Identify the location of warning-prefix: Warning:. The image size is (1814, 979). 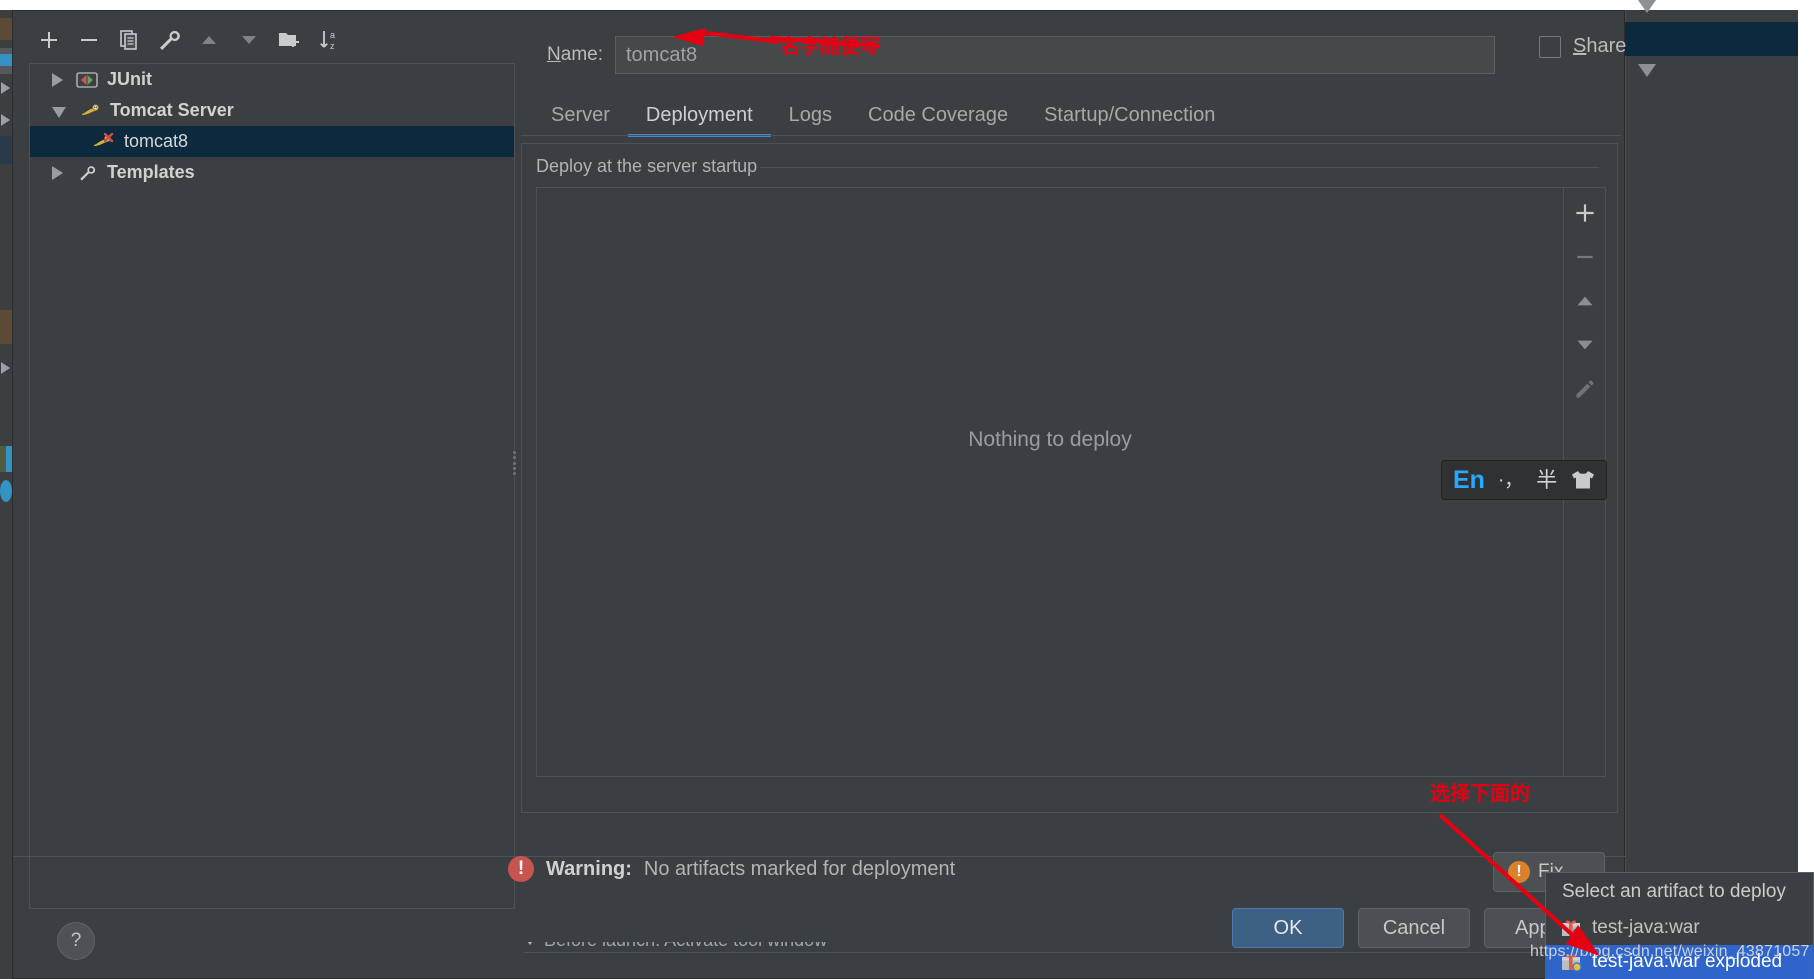
(589, 868).